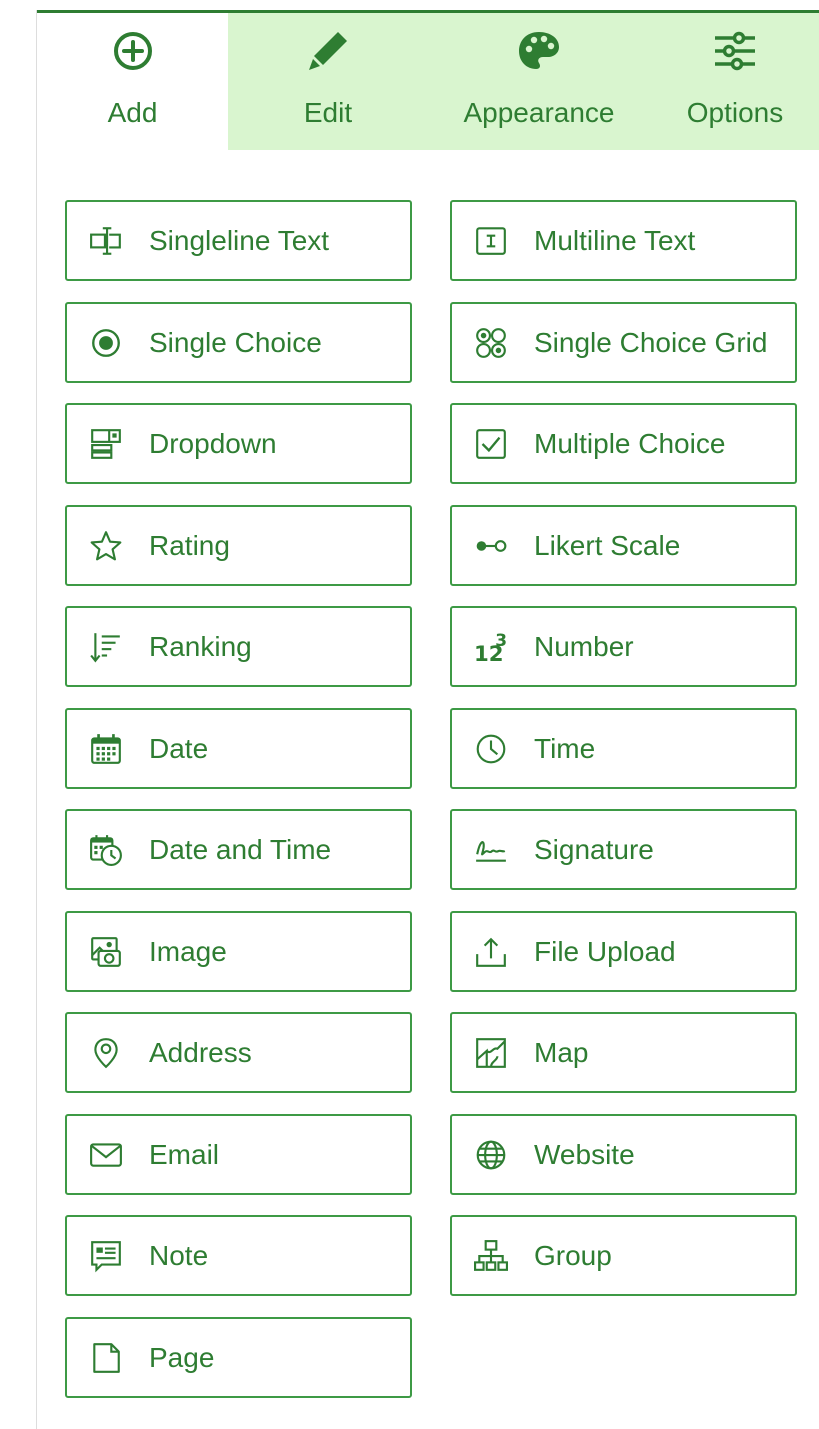 The image size is (819, 1429). I want to click on field-label: Likert Scale, so click(607, 545).